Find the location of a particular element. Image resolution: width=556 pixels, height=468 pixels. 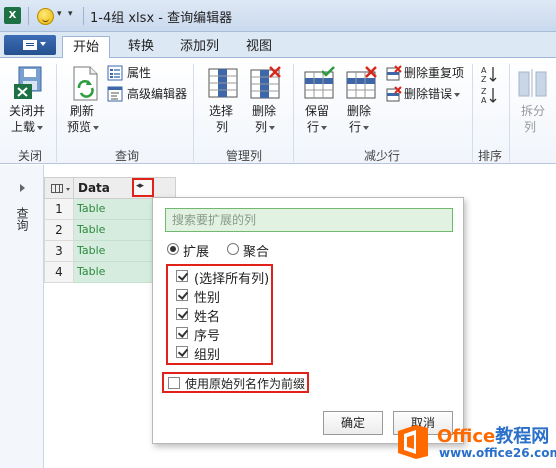

column-checklist: (选择所有列) 性别 姓名 序号 组别 is located at coordinates (219, 314).